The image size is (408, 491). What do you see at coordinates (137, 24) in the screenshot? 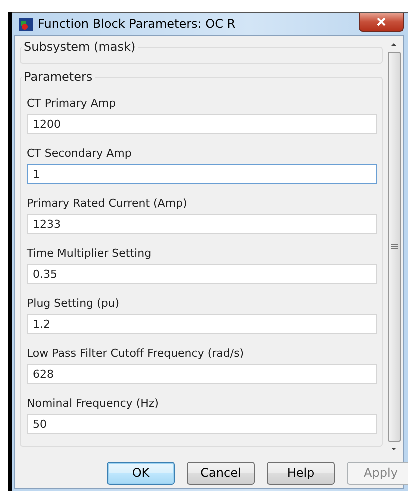
I see `window-title: Function Block Parameters: OC R` at bounding box center [137, 24].